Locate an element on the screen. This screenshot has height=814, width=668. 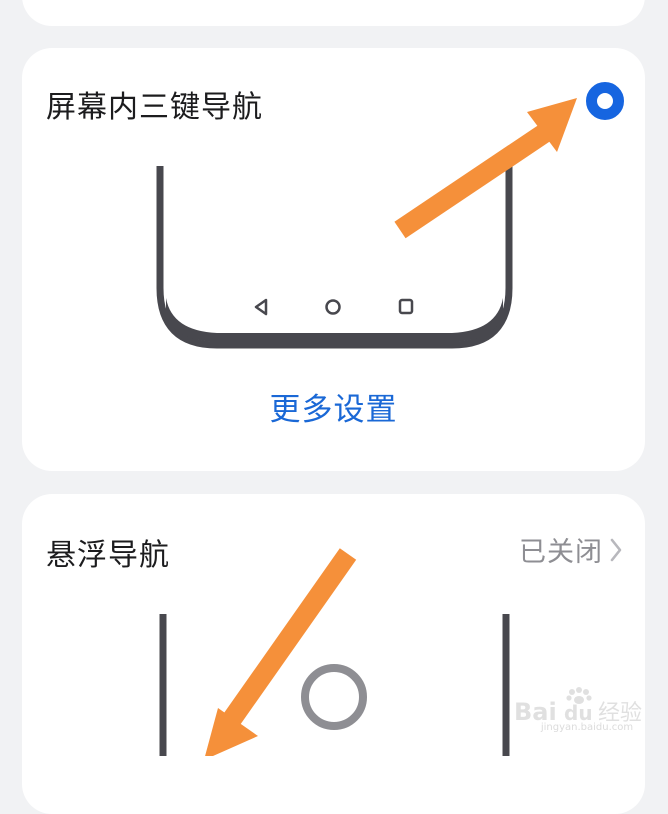
floating-dock-circle-icon is located at coordinates (334, 697).